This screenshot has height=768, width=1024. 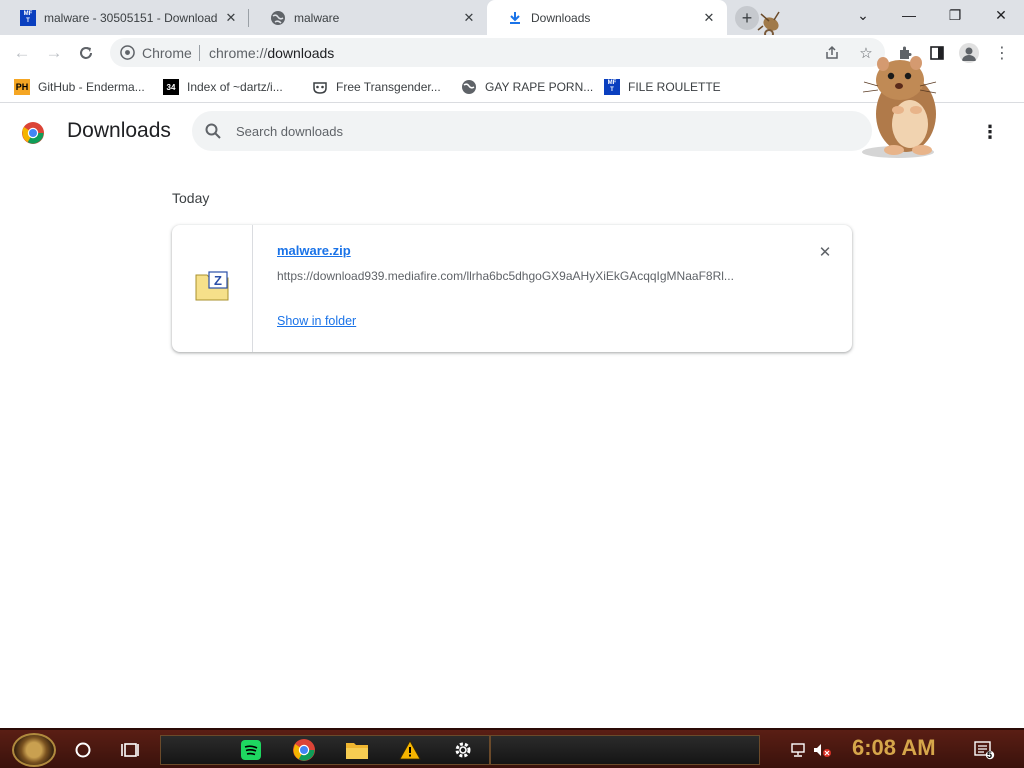 What do you see at coordinates (271, 53) in the screenshot?
I see `url-text: chrome://downloads` at bounding box center [271, 53].